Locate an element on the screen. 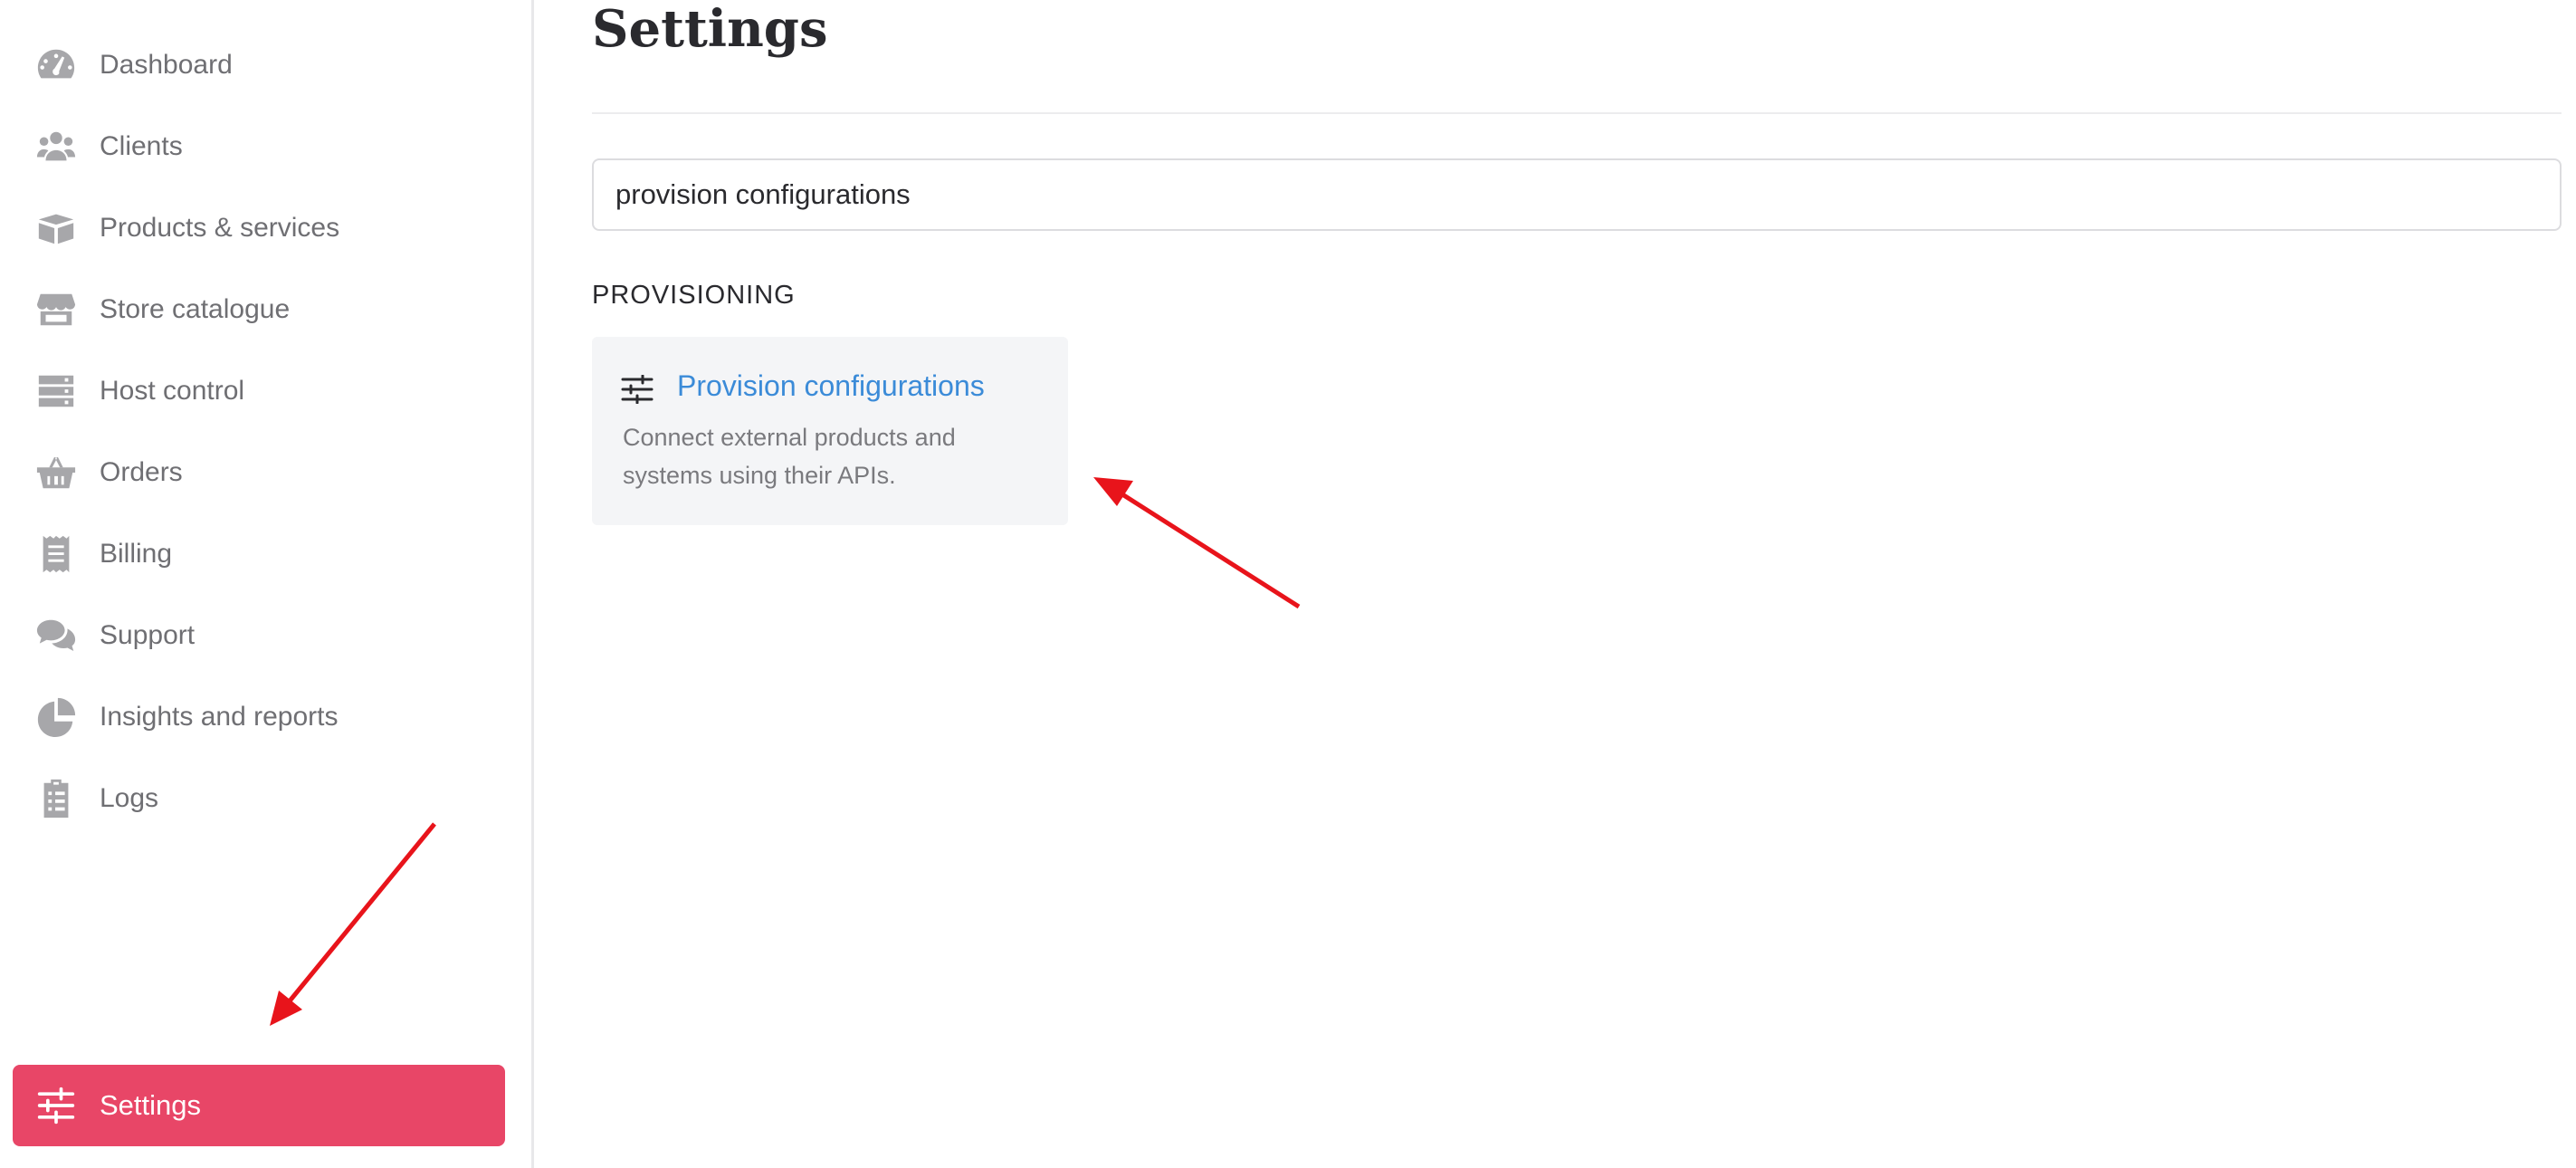 This screenshot has width=2576, height=1168. settings-search-input is located at coordinates (1577, 194).